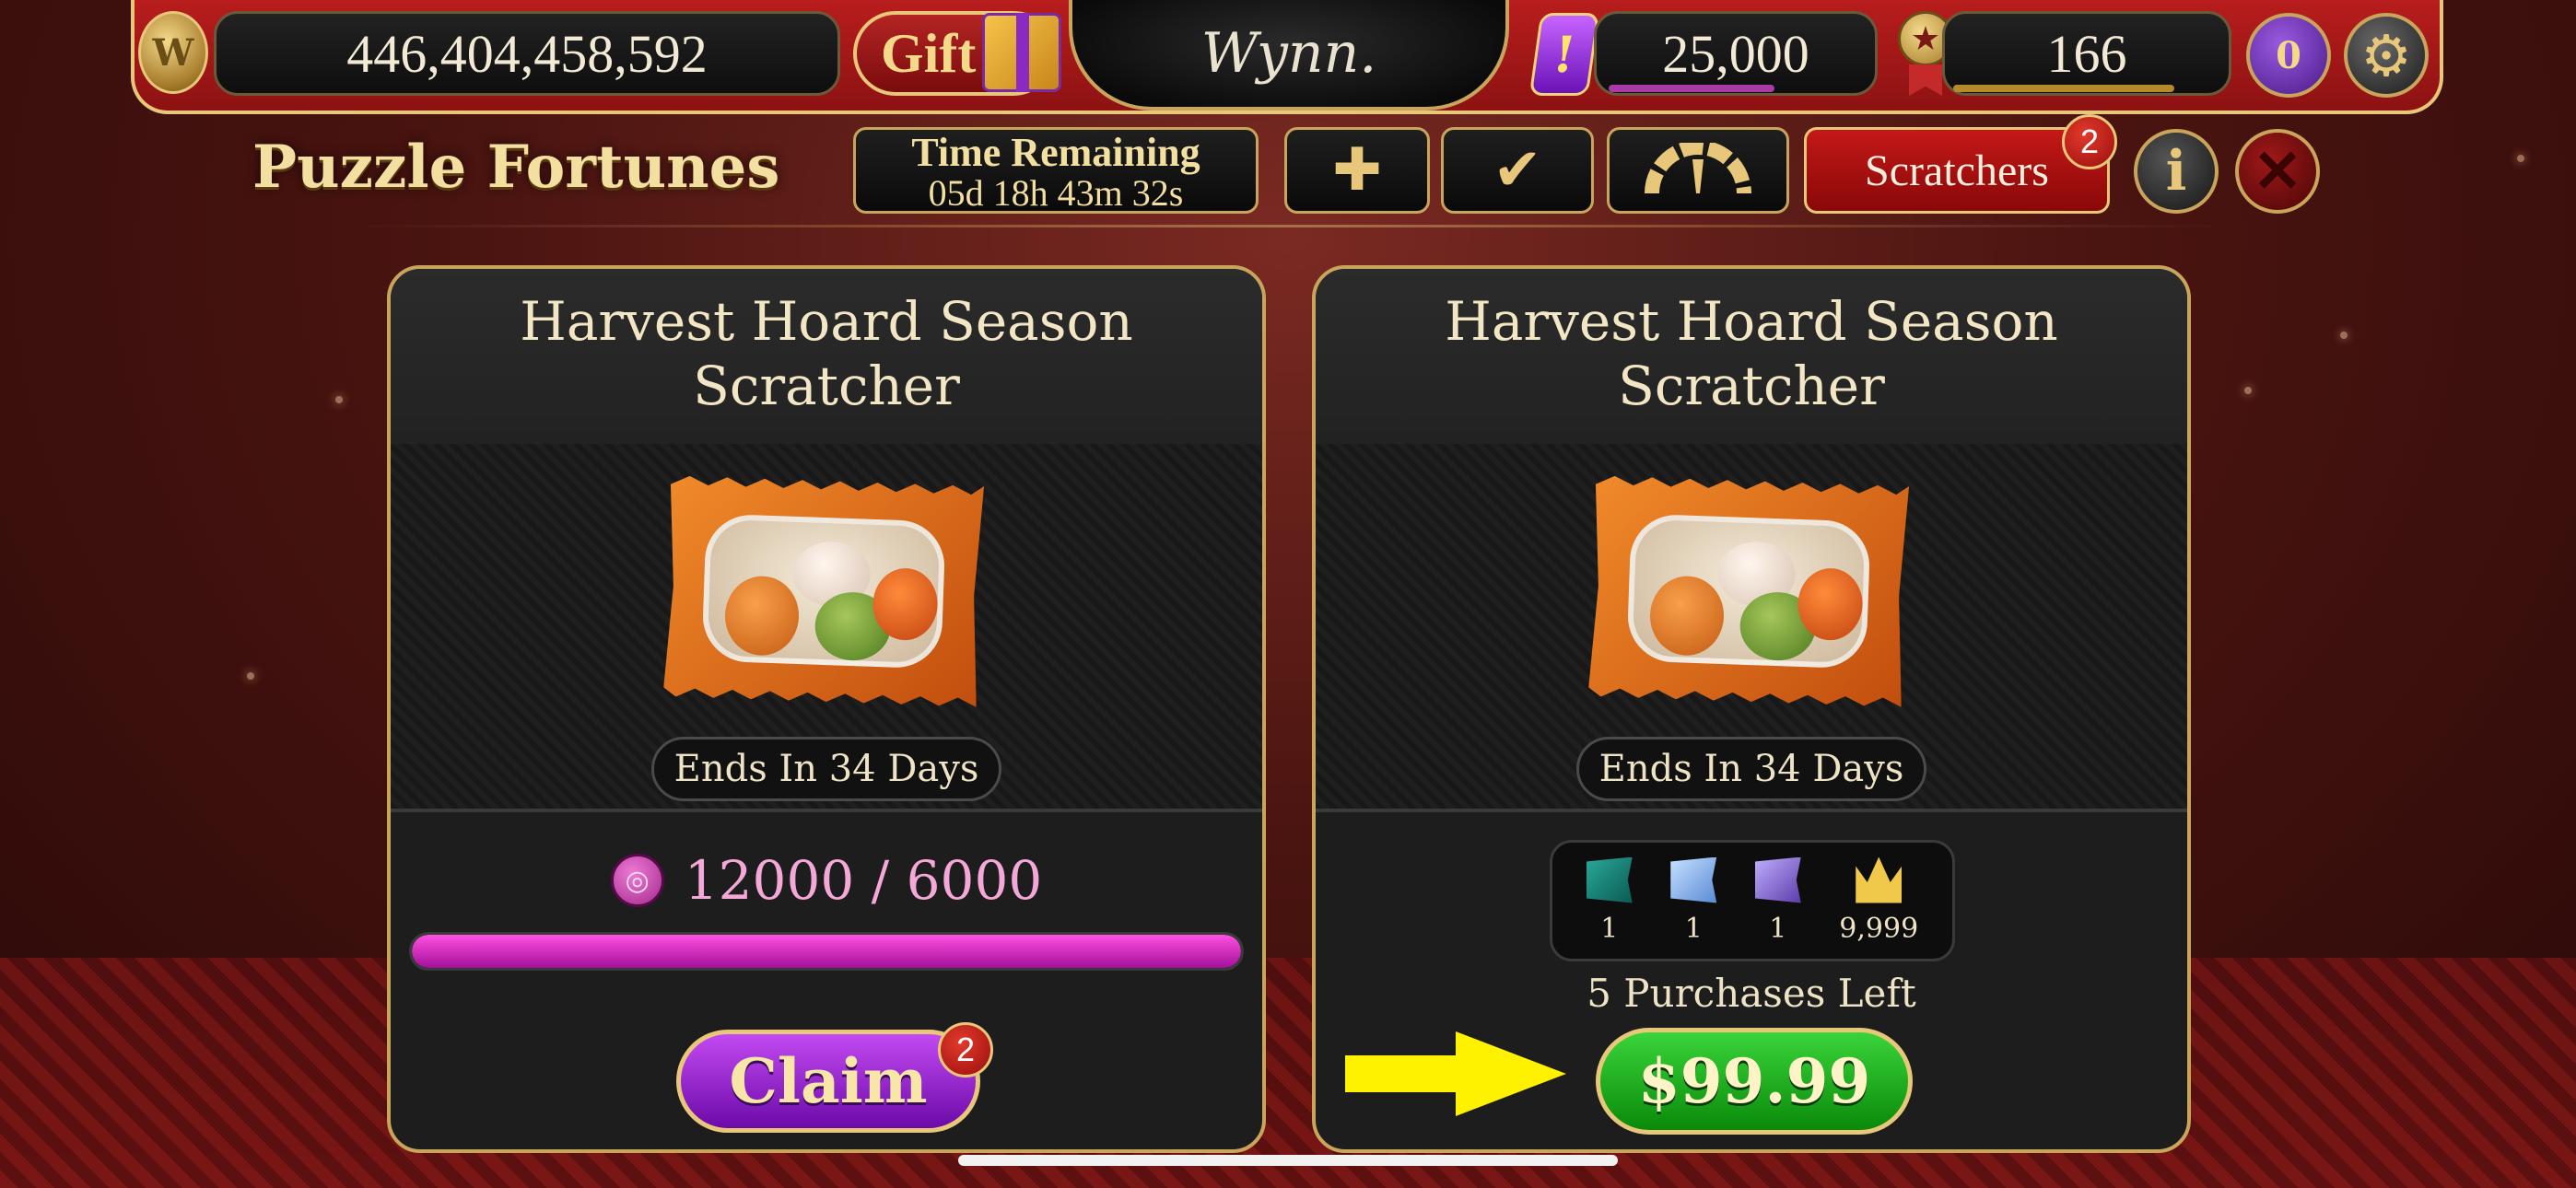  What do you see at coordinates (1609, 879) in the screenshot?
I see `green-ticket-icon` at bounding box center [1609, 879].